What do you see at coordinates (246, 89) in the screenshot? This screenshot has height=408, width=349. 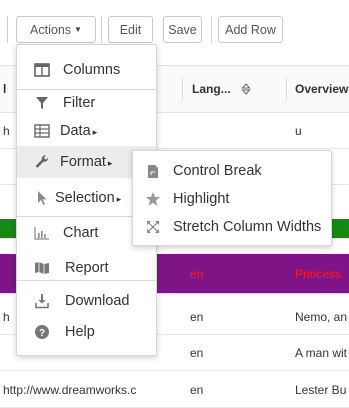 I see `sort-icon` at bounding box center [246, 89].